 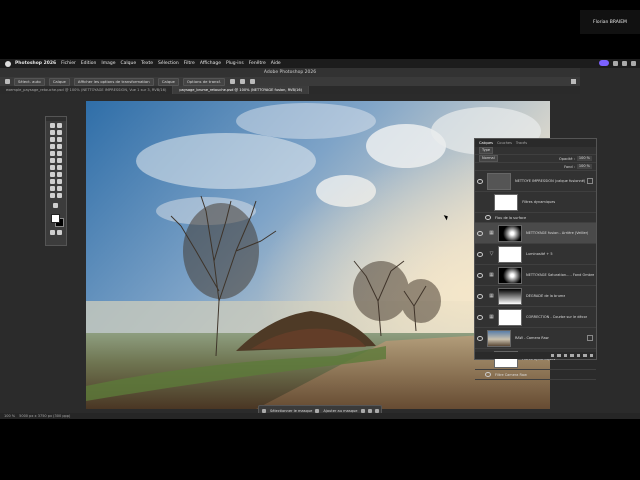 I want to click on pen-tool-icon, so click(x=52, y=181).